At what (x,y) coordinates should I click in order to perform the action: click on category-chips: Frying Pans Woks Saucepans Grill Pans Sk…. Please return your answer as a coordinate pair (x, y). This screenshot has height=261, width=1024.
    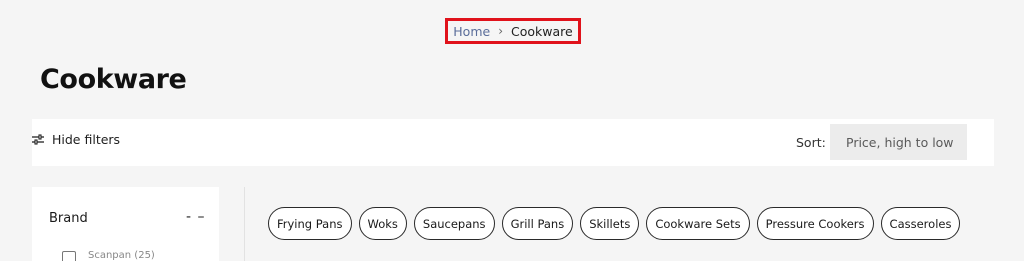
    Looking at the image, I should click on (614, 223).